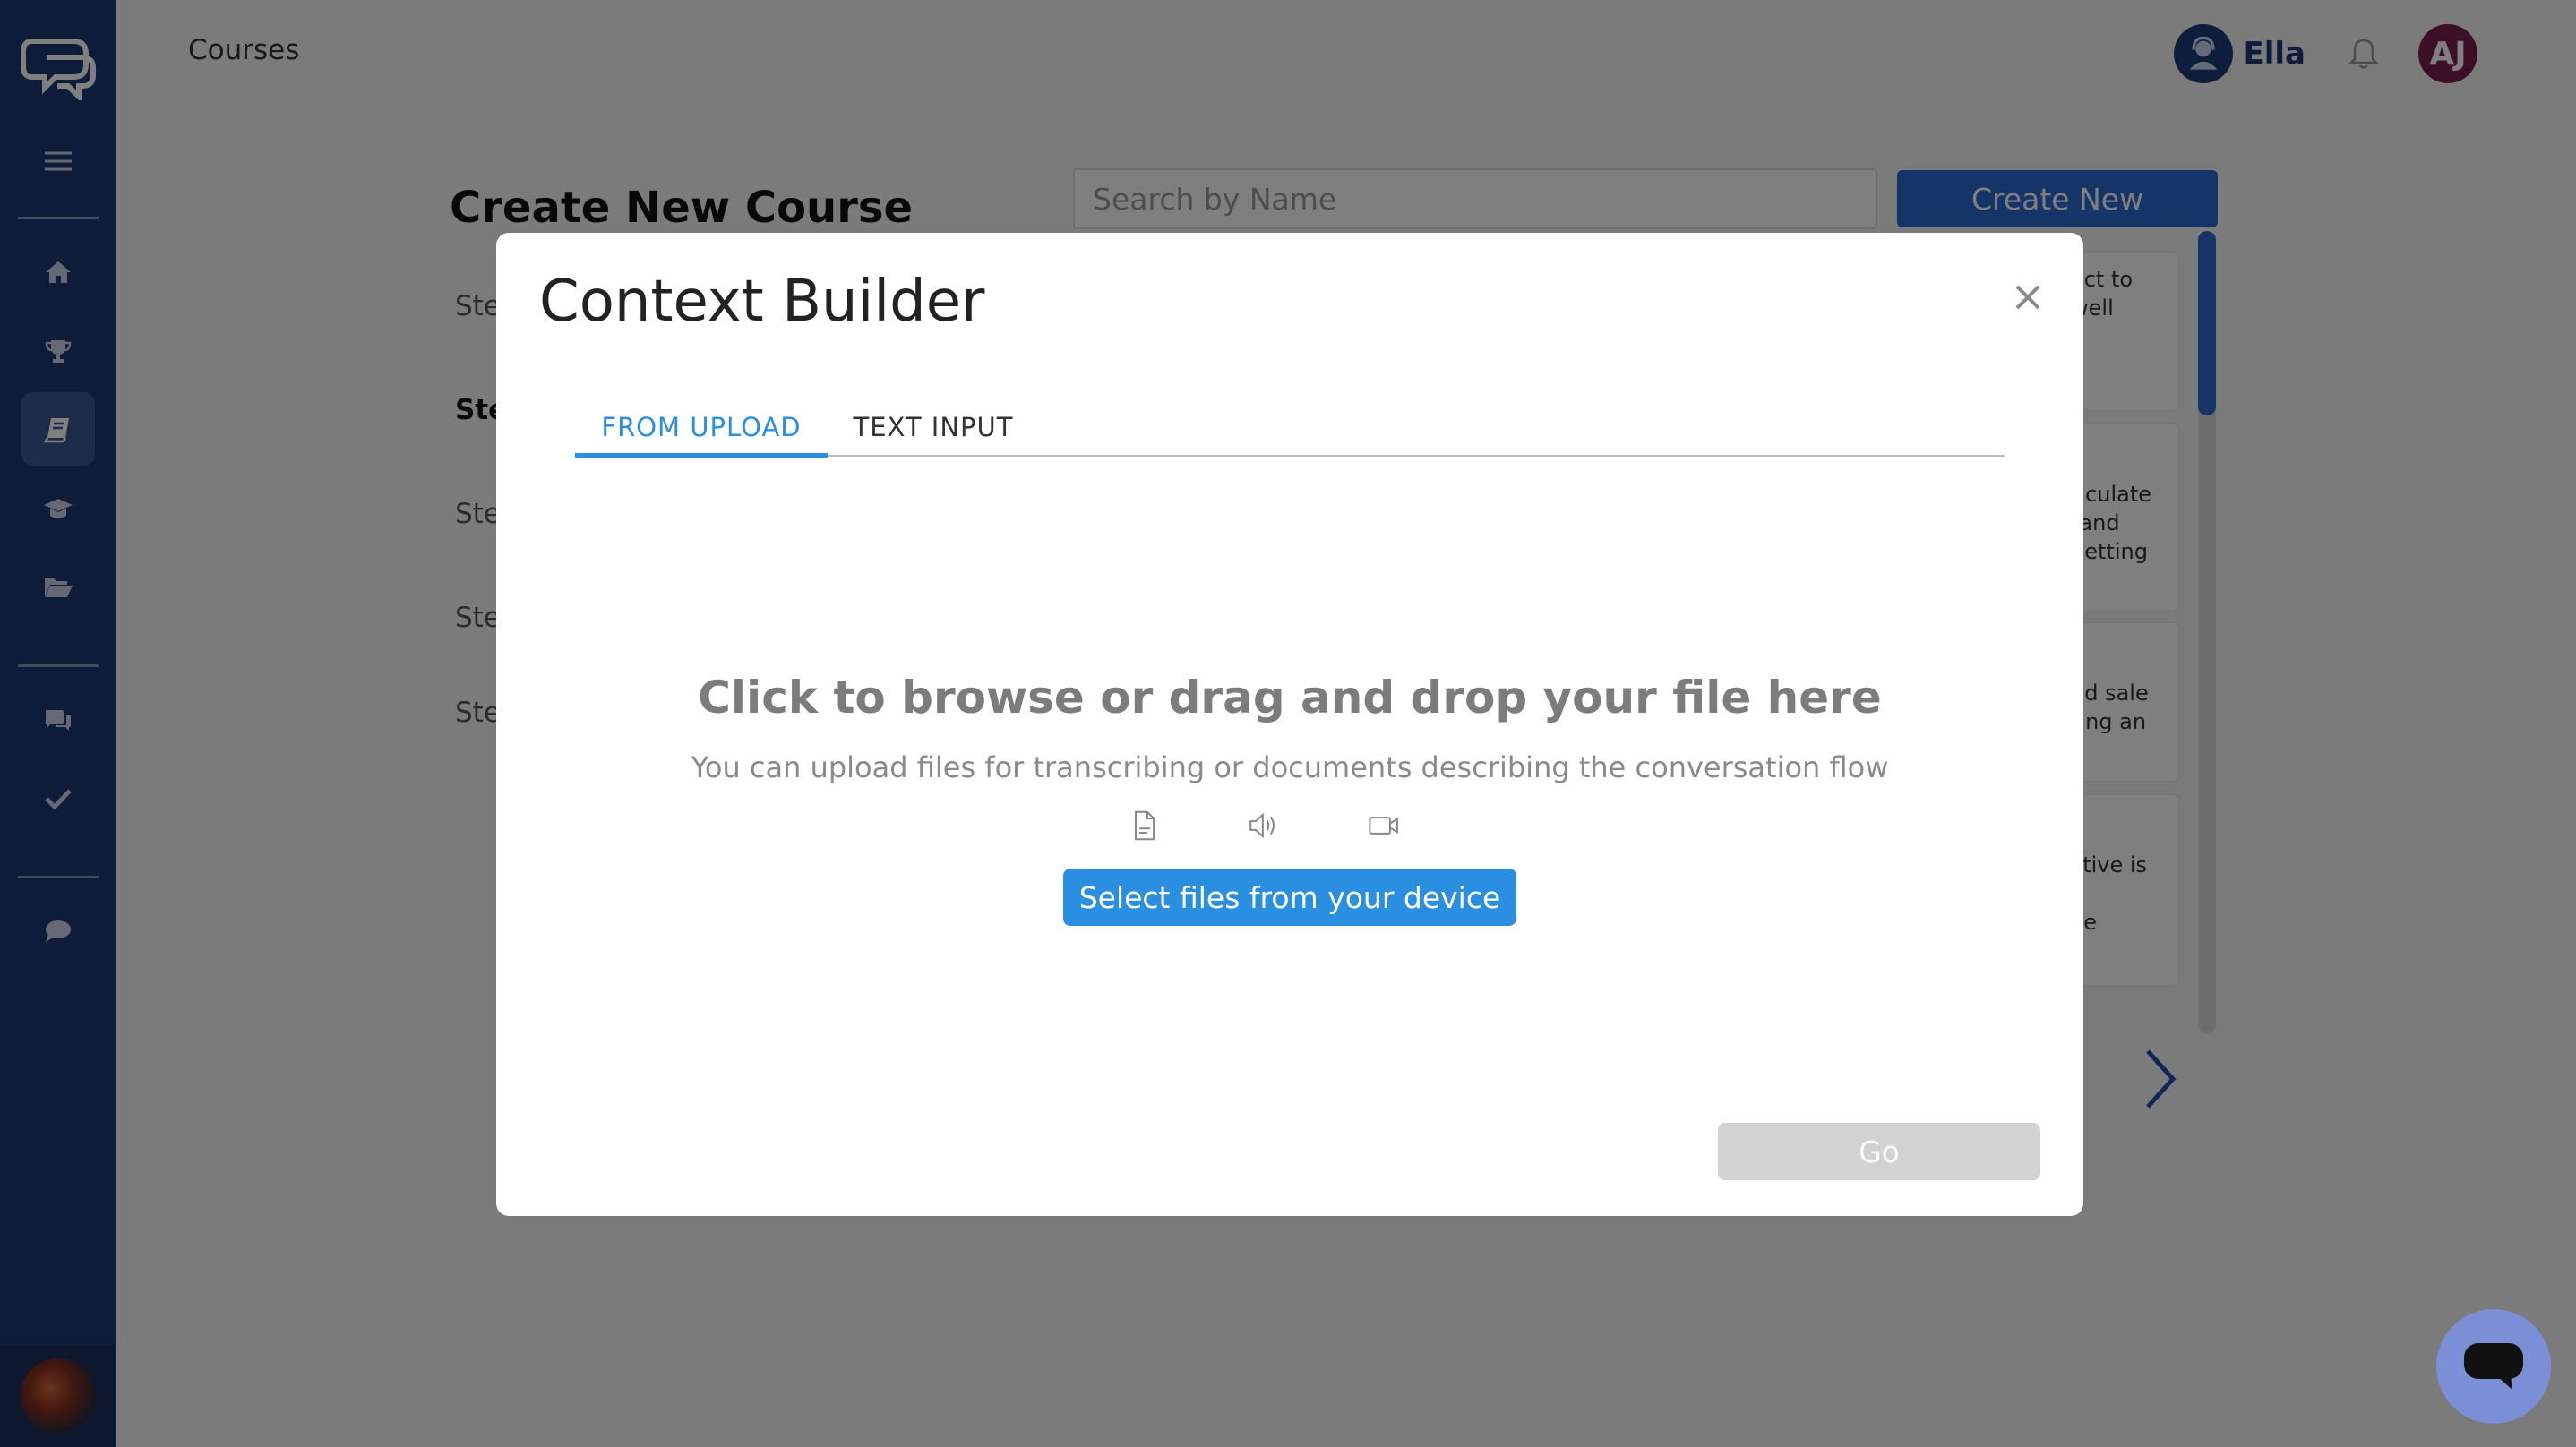 This screenshot has height=1447, width=2576. What do you see at coordinates (1290, 435) in the screenshot?
I see `modal-tabs: FROM UPLOAD TEXT INPUT` at bounding box center [1290, 435].